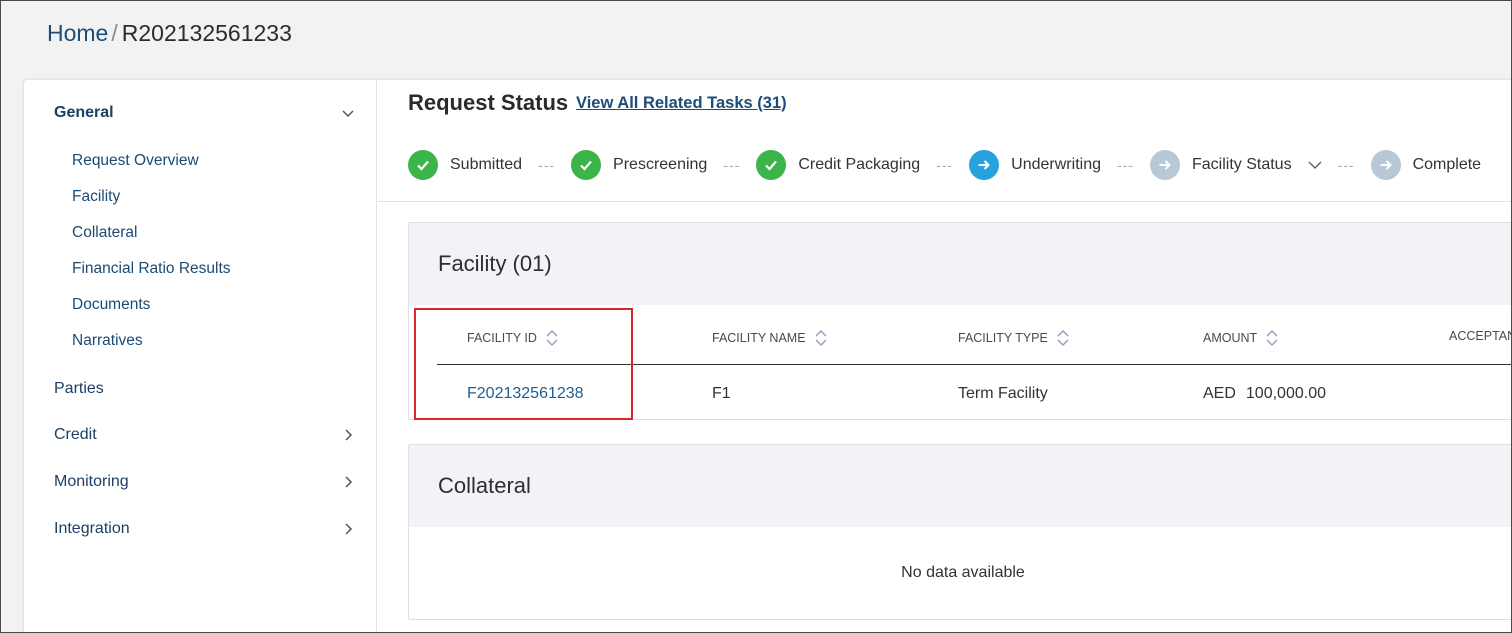  What do you see at coordinates (859, 164) in the screenshot?
I see `step-label: Credit Packaging` at bounding box center [859, 164].